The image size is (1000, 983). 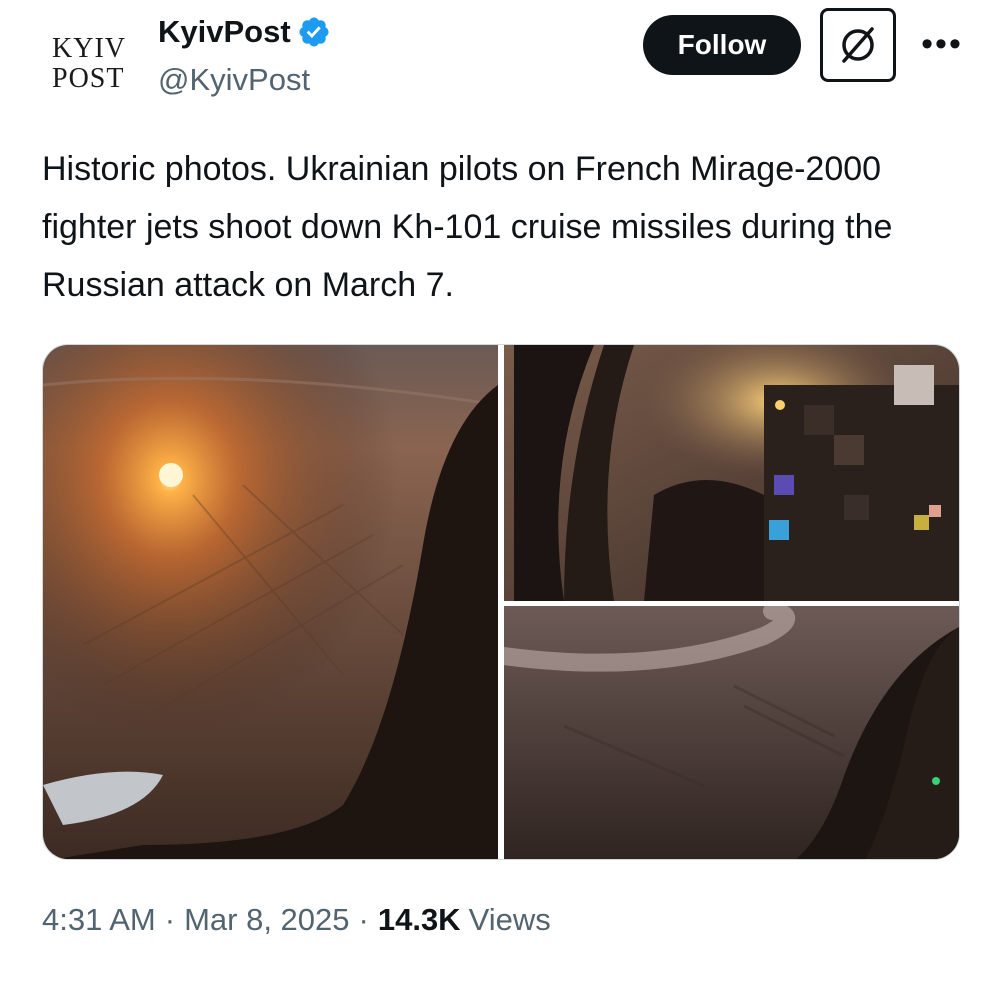 I want to click on avatar: KYIV POST, so click(x=90, y=64).